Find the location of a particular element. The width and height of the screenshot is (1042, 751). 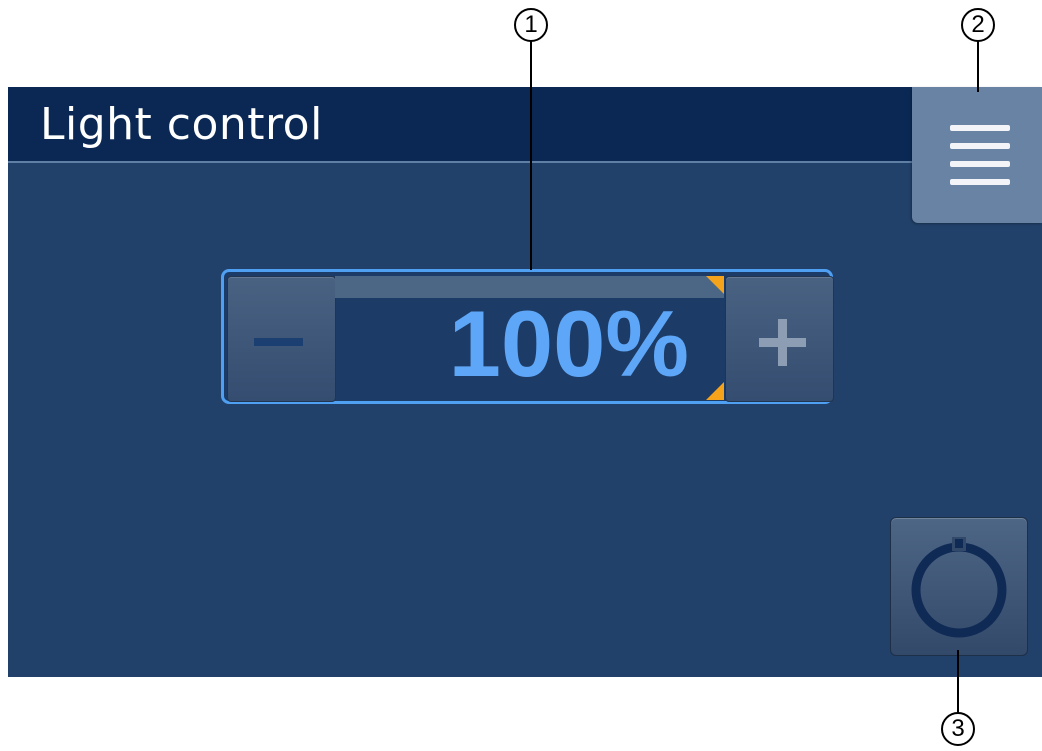

power-button is located at coordinates (959, 586).